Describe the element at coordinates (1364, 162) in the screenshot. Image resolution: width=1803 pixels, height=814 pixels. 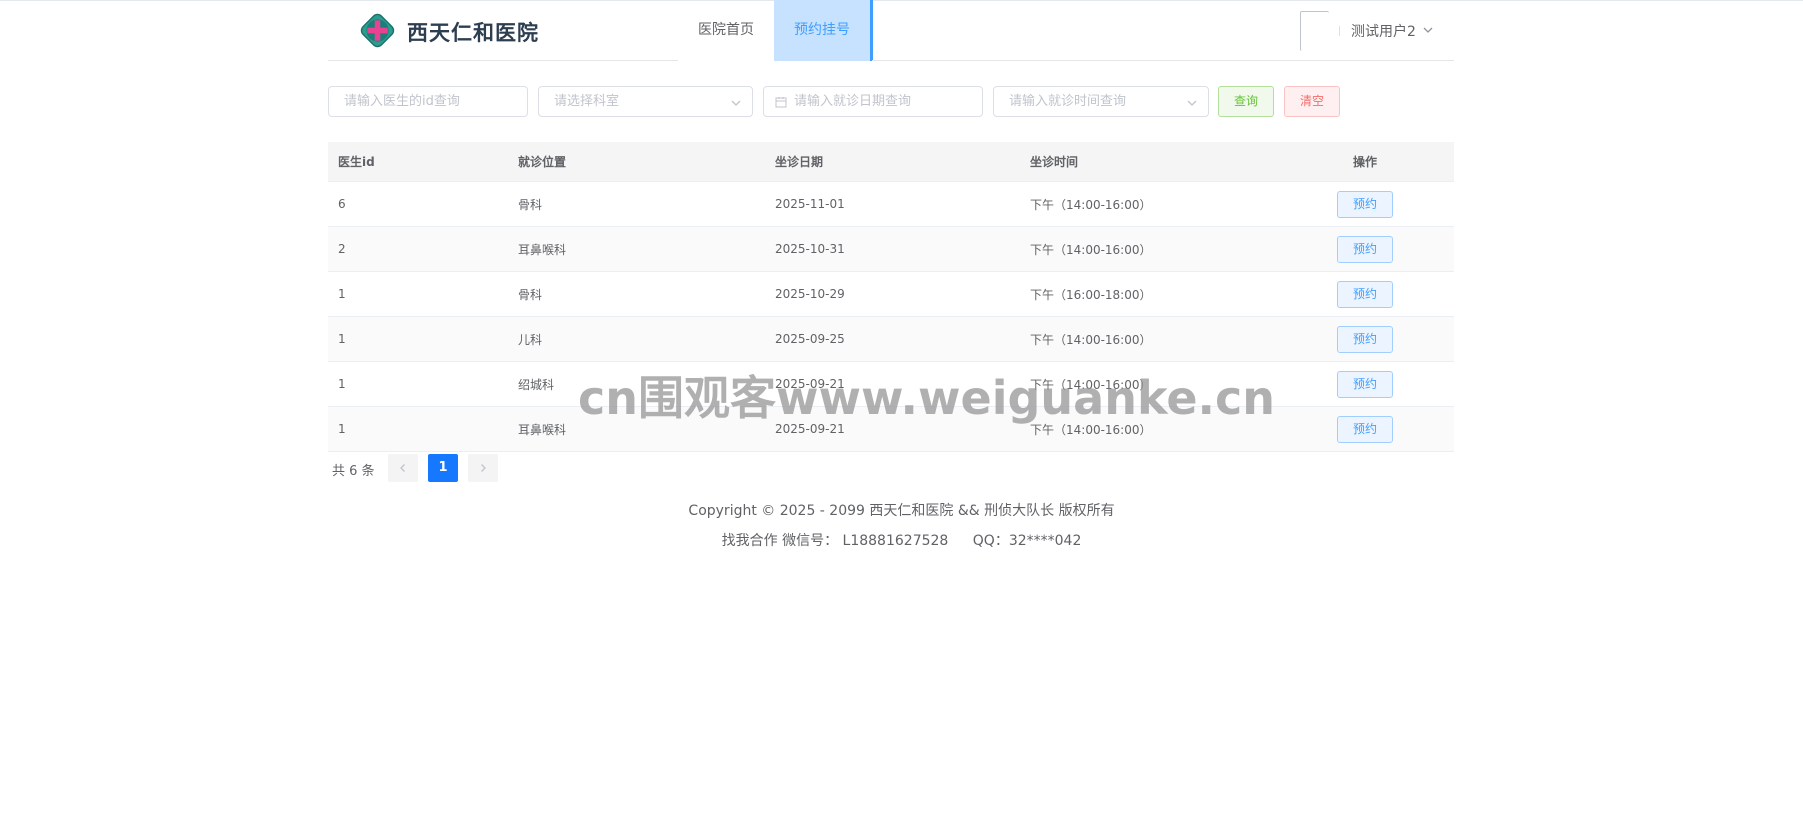
I see `header-action: 操作` at that location.